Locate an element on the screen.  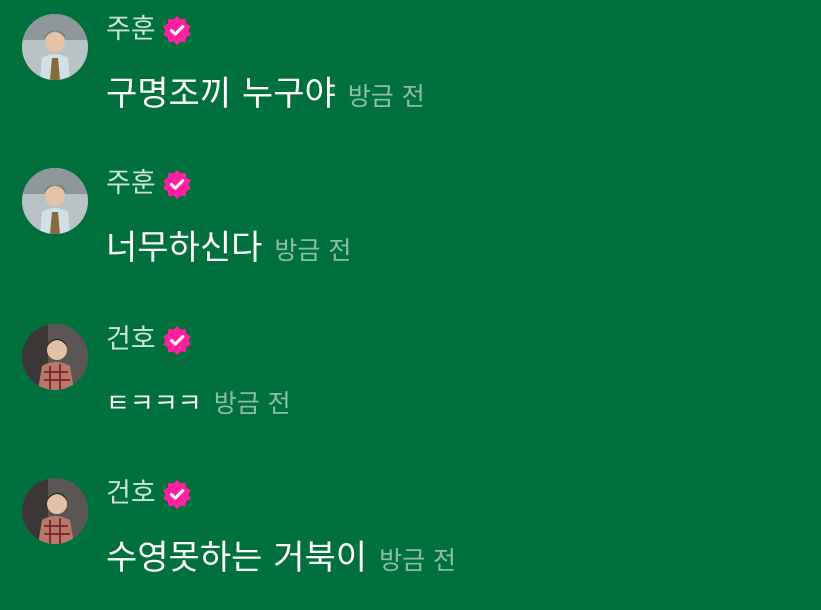
message-text: 수영못하는 거북이 is located at coordinates (237, 558).